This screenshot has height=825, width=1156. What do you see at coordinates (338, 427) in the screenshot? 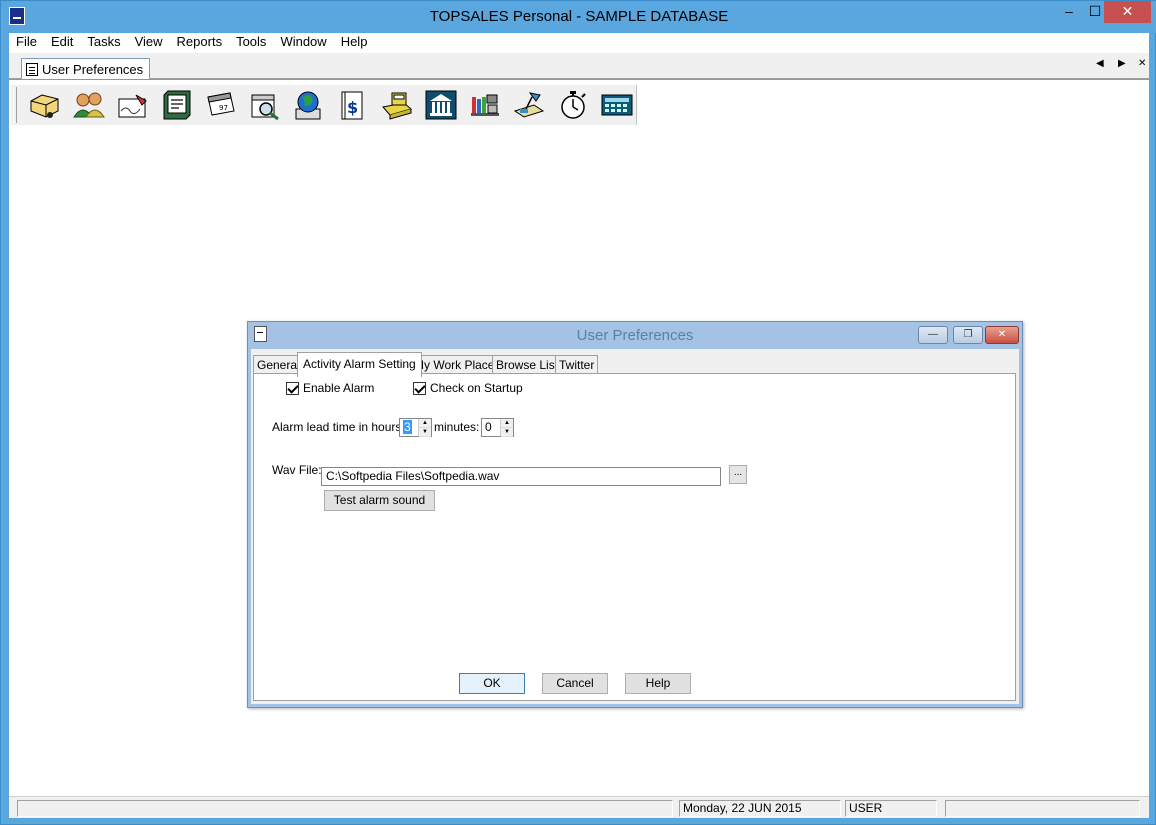
I see `lead-time-label: Alarm lead time in hours:` at bounding box center [338, 427].